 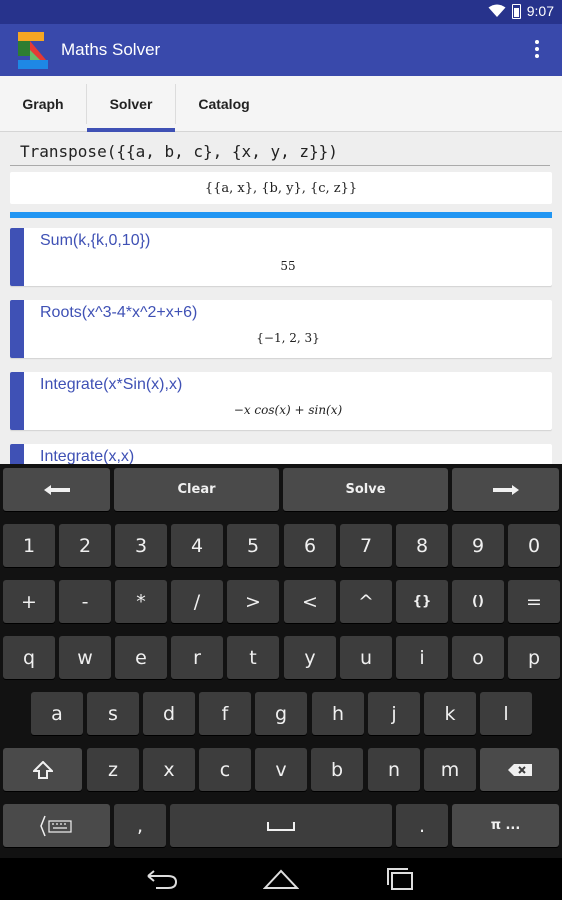 I want to click on arrow-left-icon, so click(x=56, y=489).